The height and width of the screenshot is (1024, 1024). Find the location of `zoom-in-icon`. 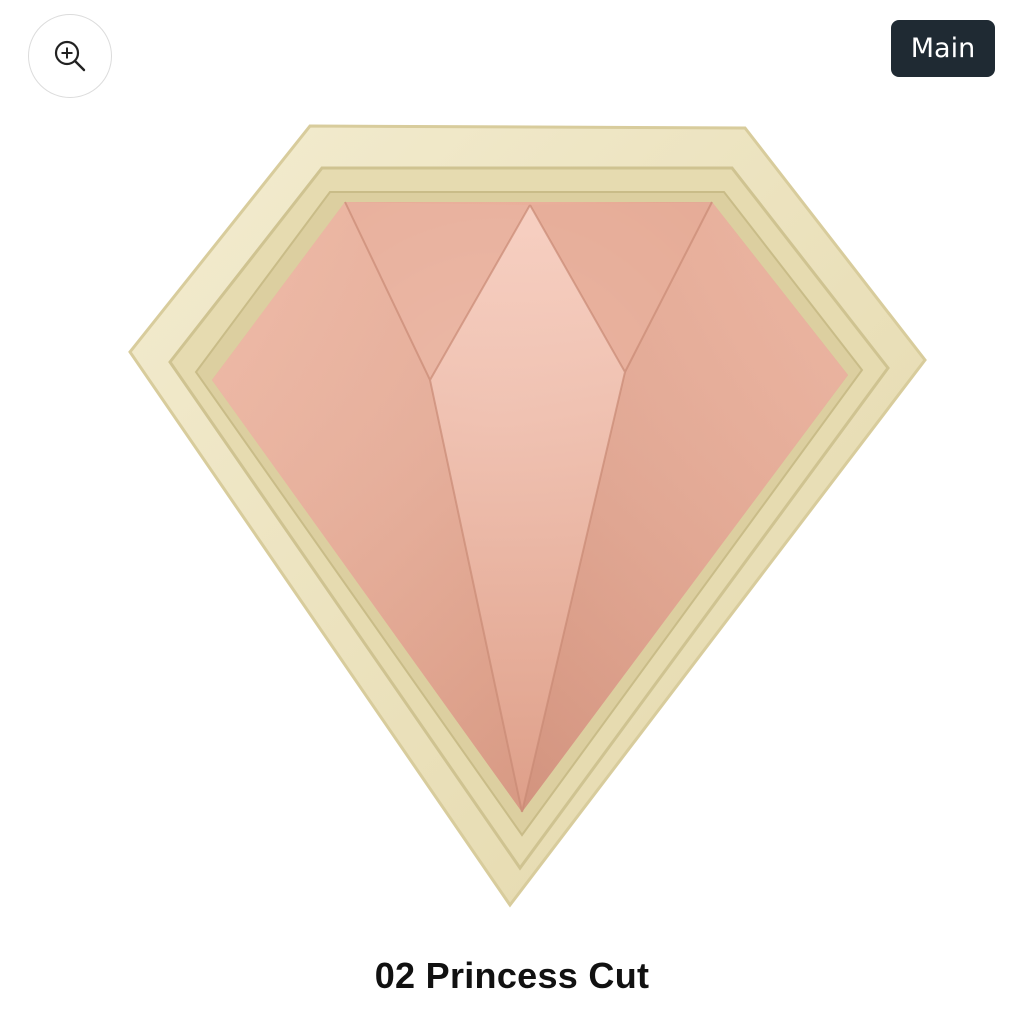

zoom-in-icon is located at coordinates (70, 56).